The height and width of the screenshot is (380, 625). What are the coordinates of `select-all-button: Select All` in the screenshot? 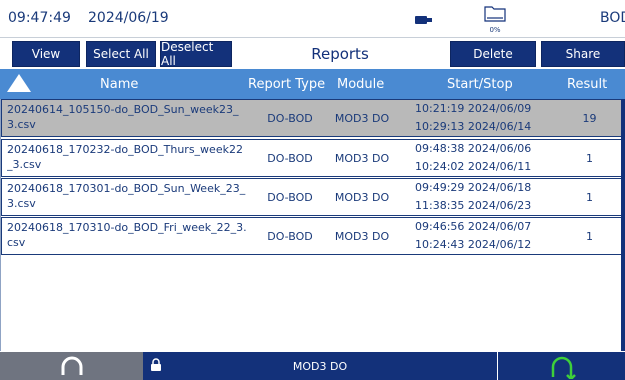 It's located at (121, 54).